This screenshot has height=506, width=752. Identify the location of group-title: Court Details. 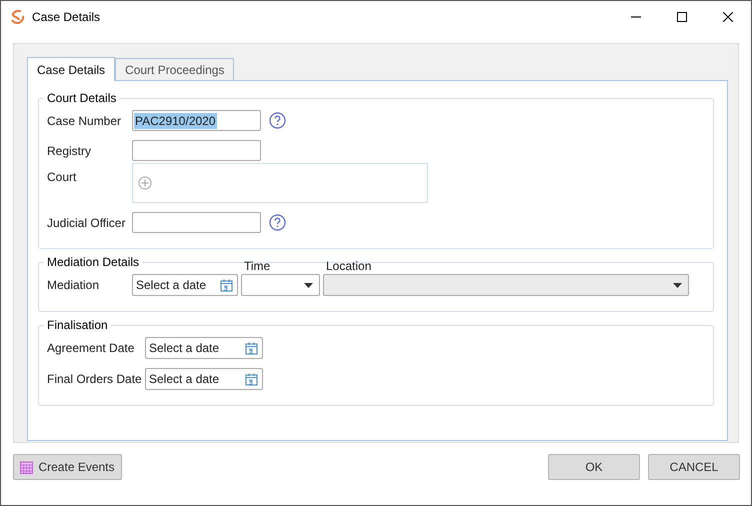
(82, 98).